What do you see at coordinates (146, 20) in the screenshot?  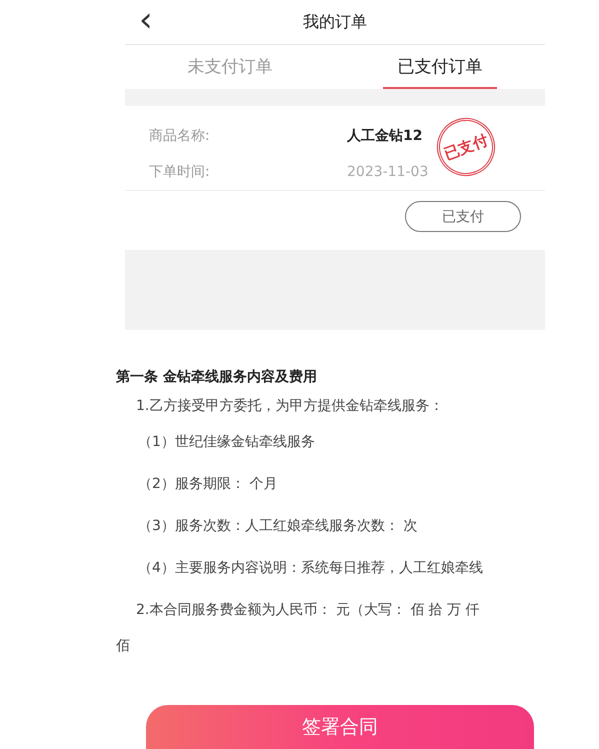 I see `back-icon: ‹` at bounding box center [146, 20].